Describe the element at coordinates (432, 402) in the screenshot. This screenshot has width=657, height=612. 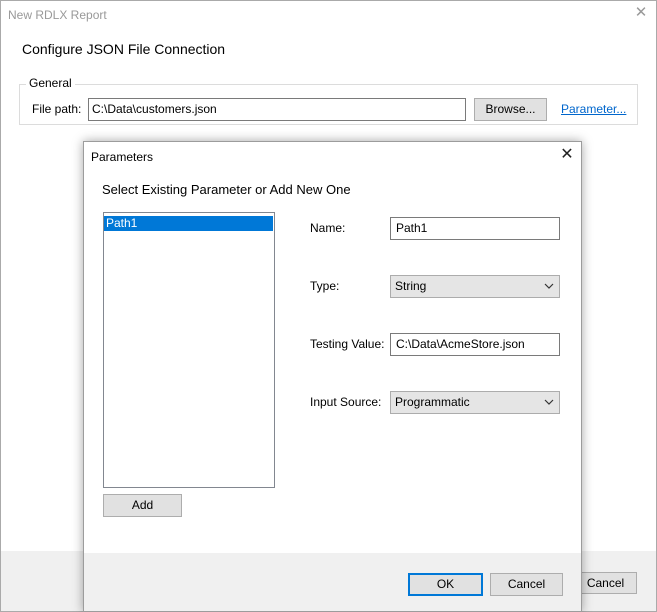
I see `input-source-select-value: Programmatic` at that location.